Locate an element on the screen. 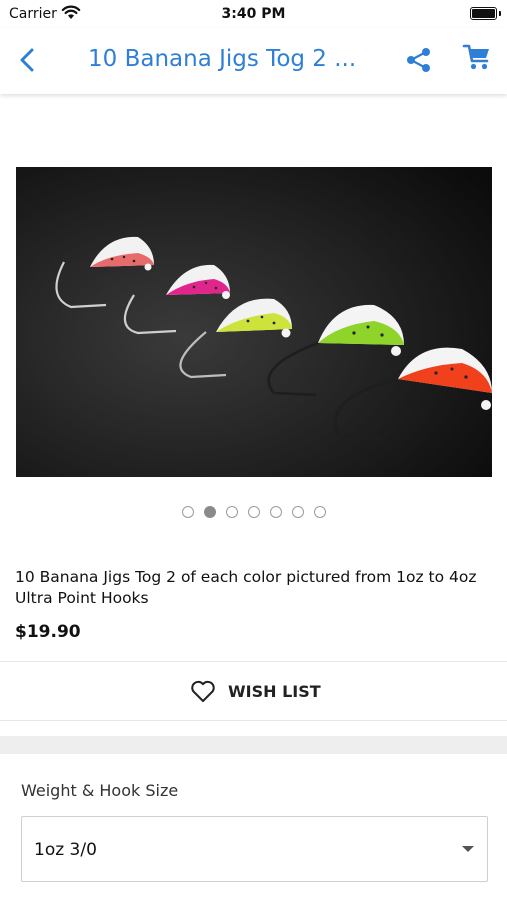 The image size is (507, 900). selected-option-value: 1oz 3/0 is located at coordinates (65, 850).